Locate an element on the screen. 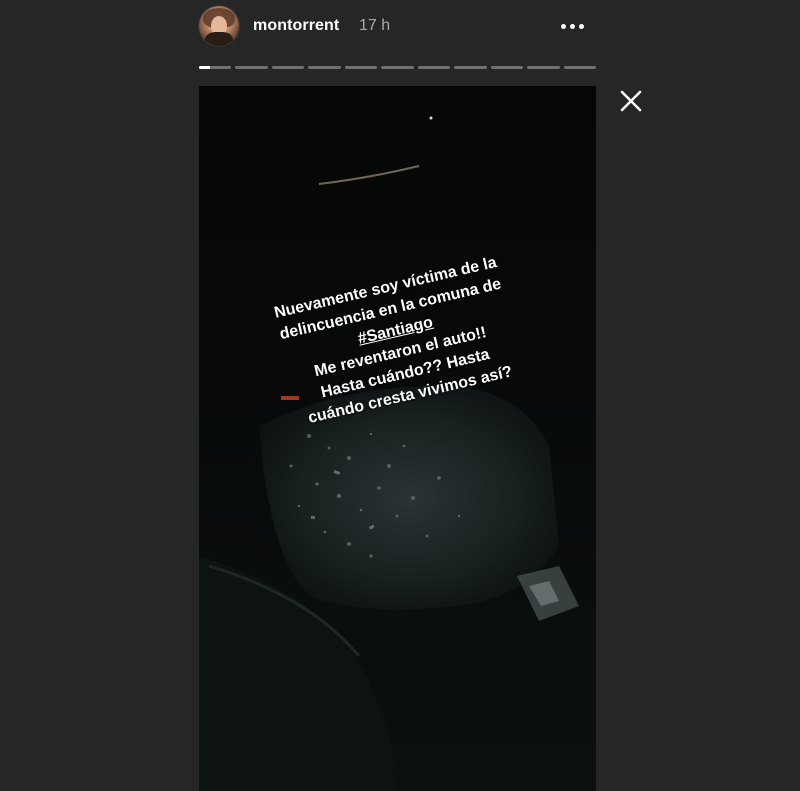 The image size is (800, 791). story-header: montorrent 17 h is located at coordinates (397, 28).